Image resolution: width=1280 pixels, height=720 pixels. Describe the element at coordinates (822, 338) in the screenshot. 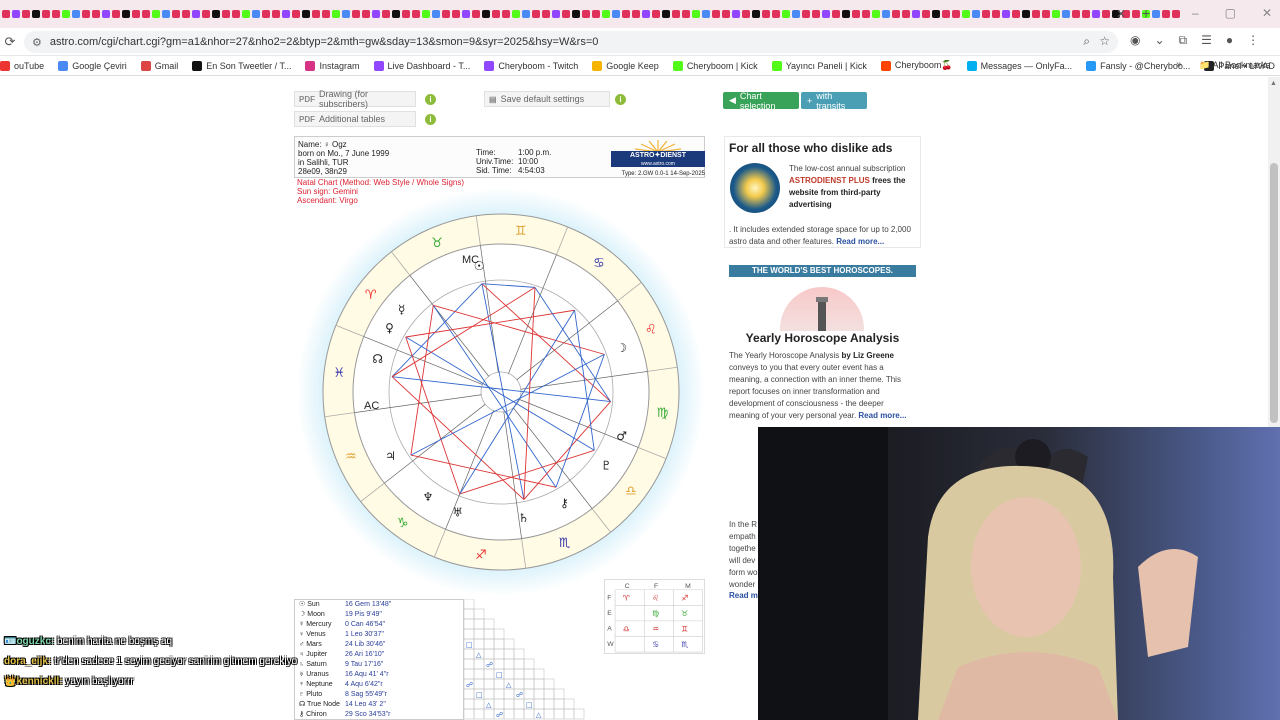

I see `yearly-horoscope-title: Yearly Horoscope Analysis` at that location.